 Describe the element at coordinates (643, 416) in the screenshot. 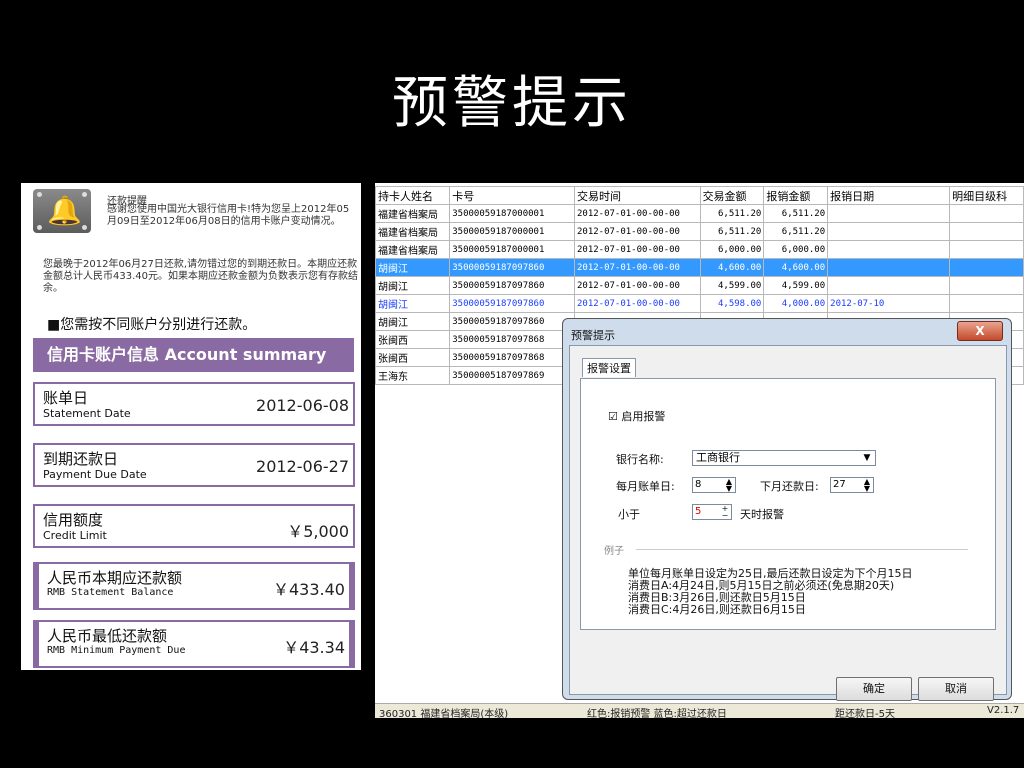

I see `enable-alert-label: 启用报警` at that location.